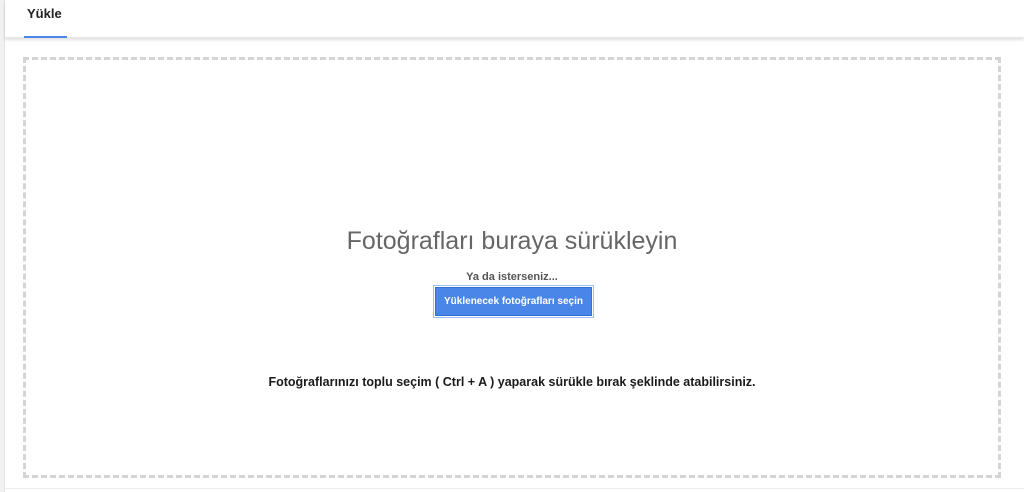 The height and width of the screenshot is (492, 1024). Describe the element at coordinates (512, 241) in the screenshot. I see `drop-zone-title: Fotoğrafları buraya sürükleyin` at that location.